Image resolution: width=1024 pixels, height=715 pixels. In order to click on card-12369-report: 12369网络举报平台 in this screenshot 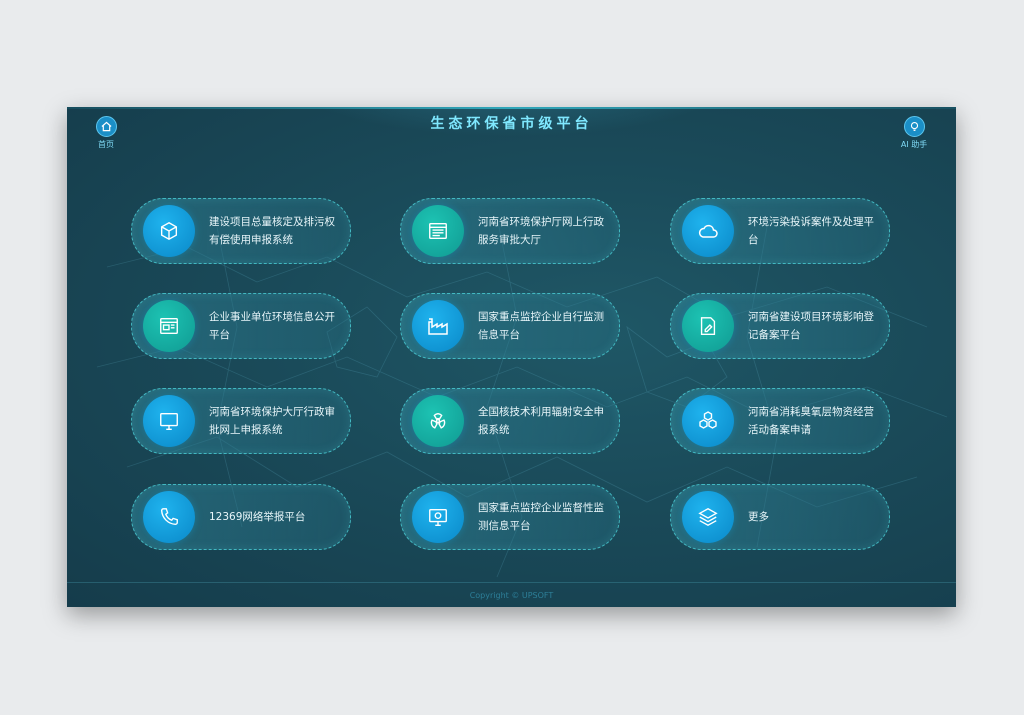, I will do `click(241, 517)`.